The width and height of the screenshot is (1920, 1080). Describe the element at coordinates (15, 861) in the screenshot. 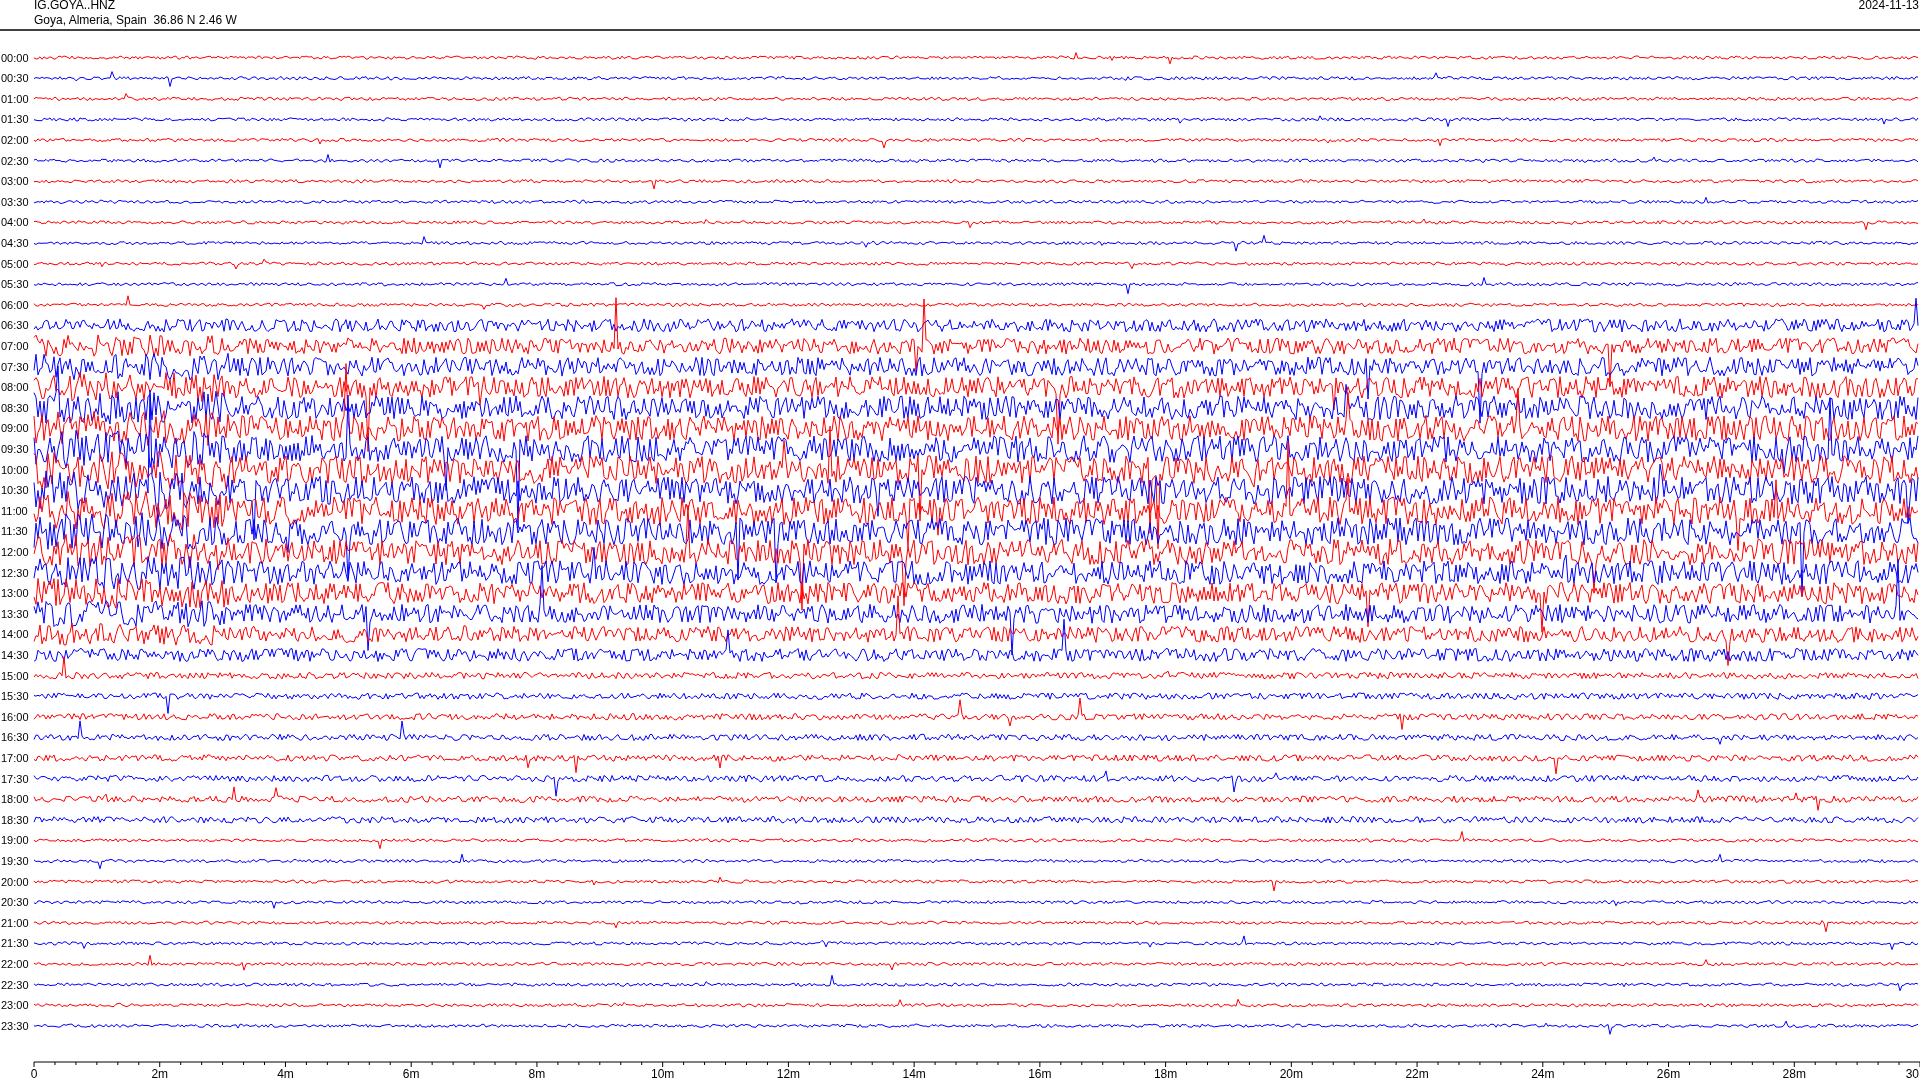

I see `time-label: 19:30` at that location.